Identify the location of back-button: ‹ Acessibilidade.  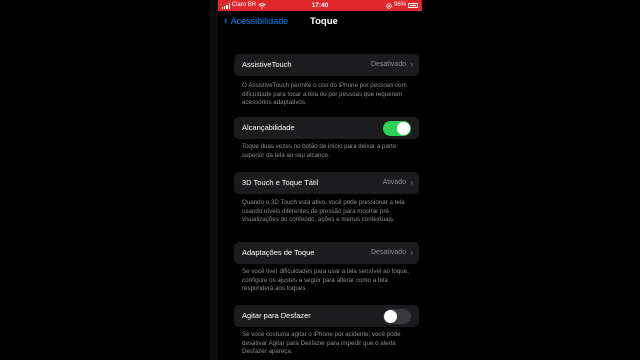
(256, 20).